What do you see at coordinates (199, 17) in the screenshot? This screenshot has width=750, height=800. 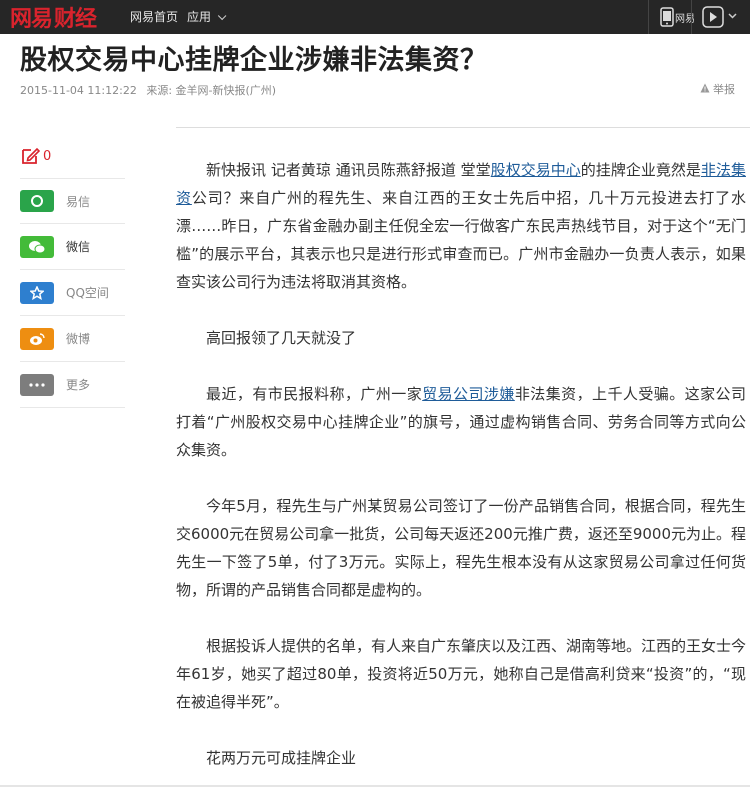 I see `nav-apps-label: 应用` at bounding box center [199, 17].